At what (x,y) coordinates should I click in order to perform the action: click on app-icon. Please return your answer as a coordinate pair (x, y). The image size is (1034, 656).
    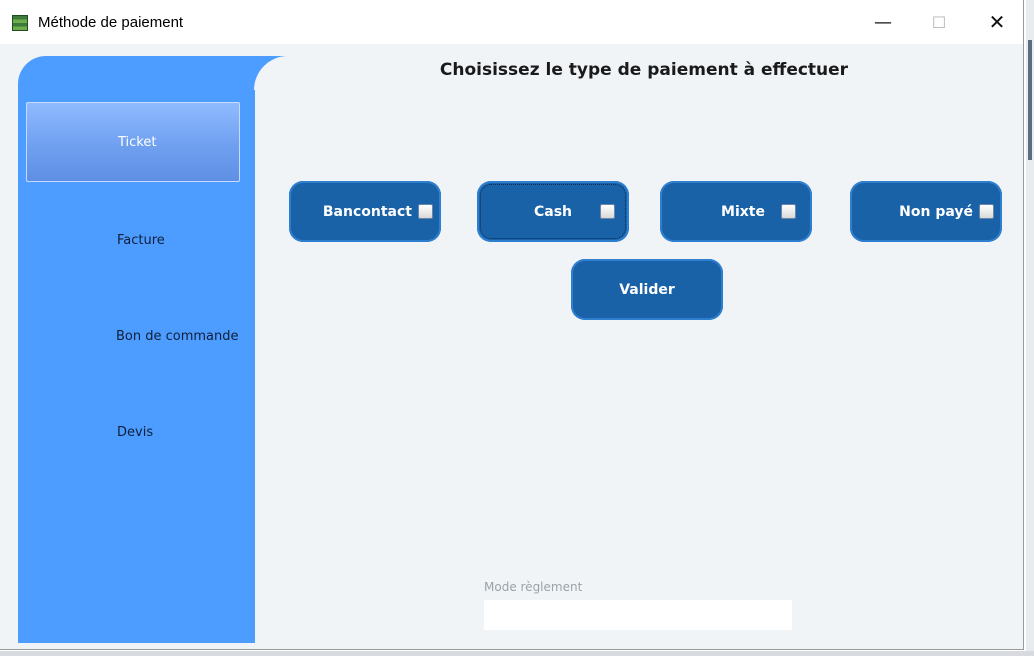
    Looking at the image, I should click on (20, 23).